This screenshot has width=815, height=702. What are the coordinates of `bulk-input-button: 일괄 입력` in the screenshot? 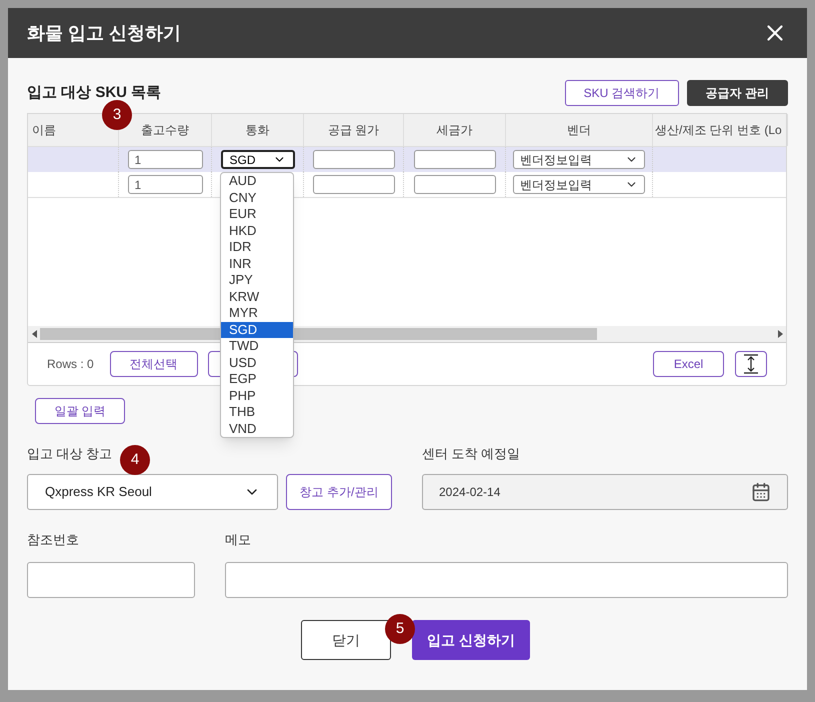 It's located at (80, 411).